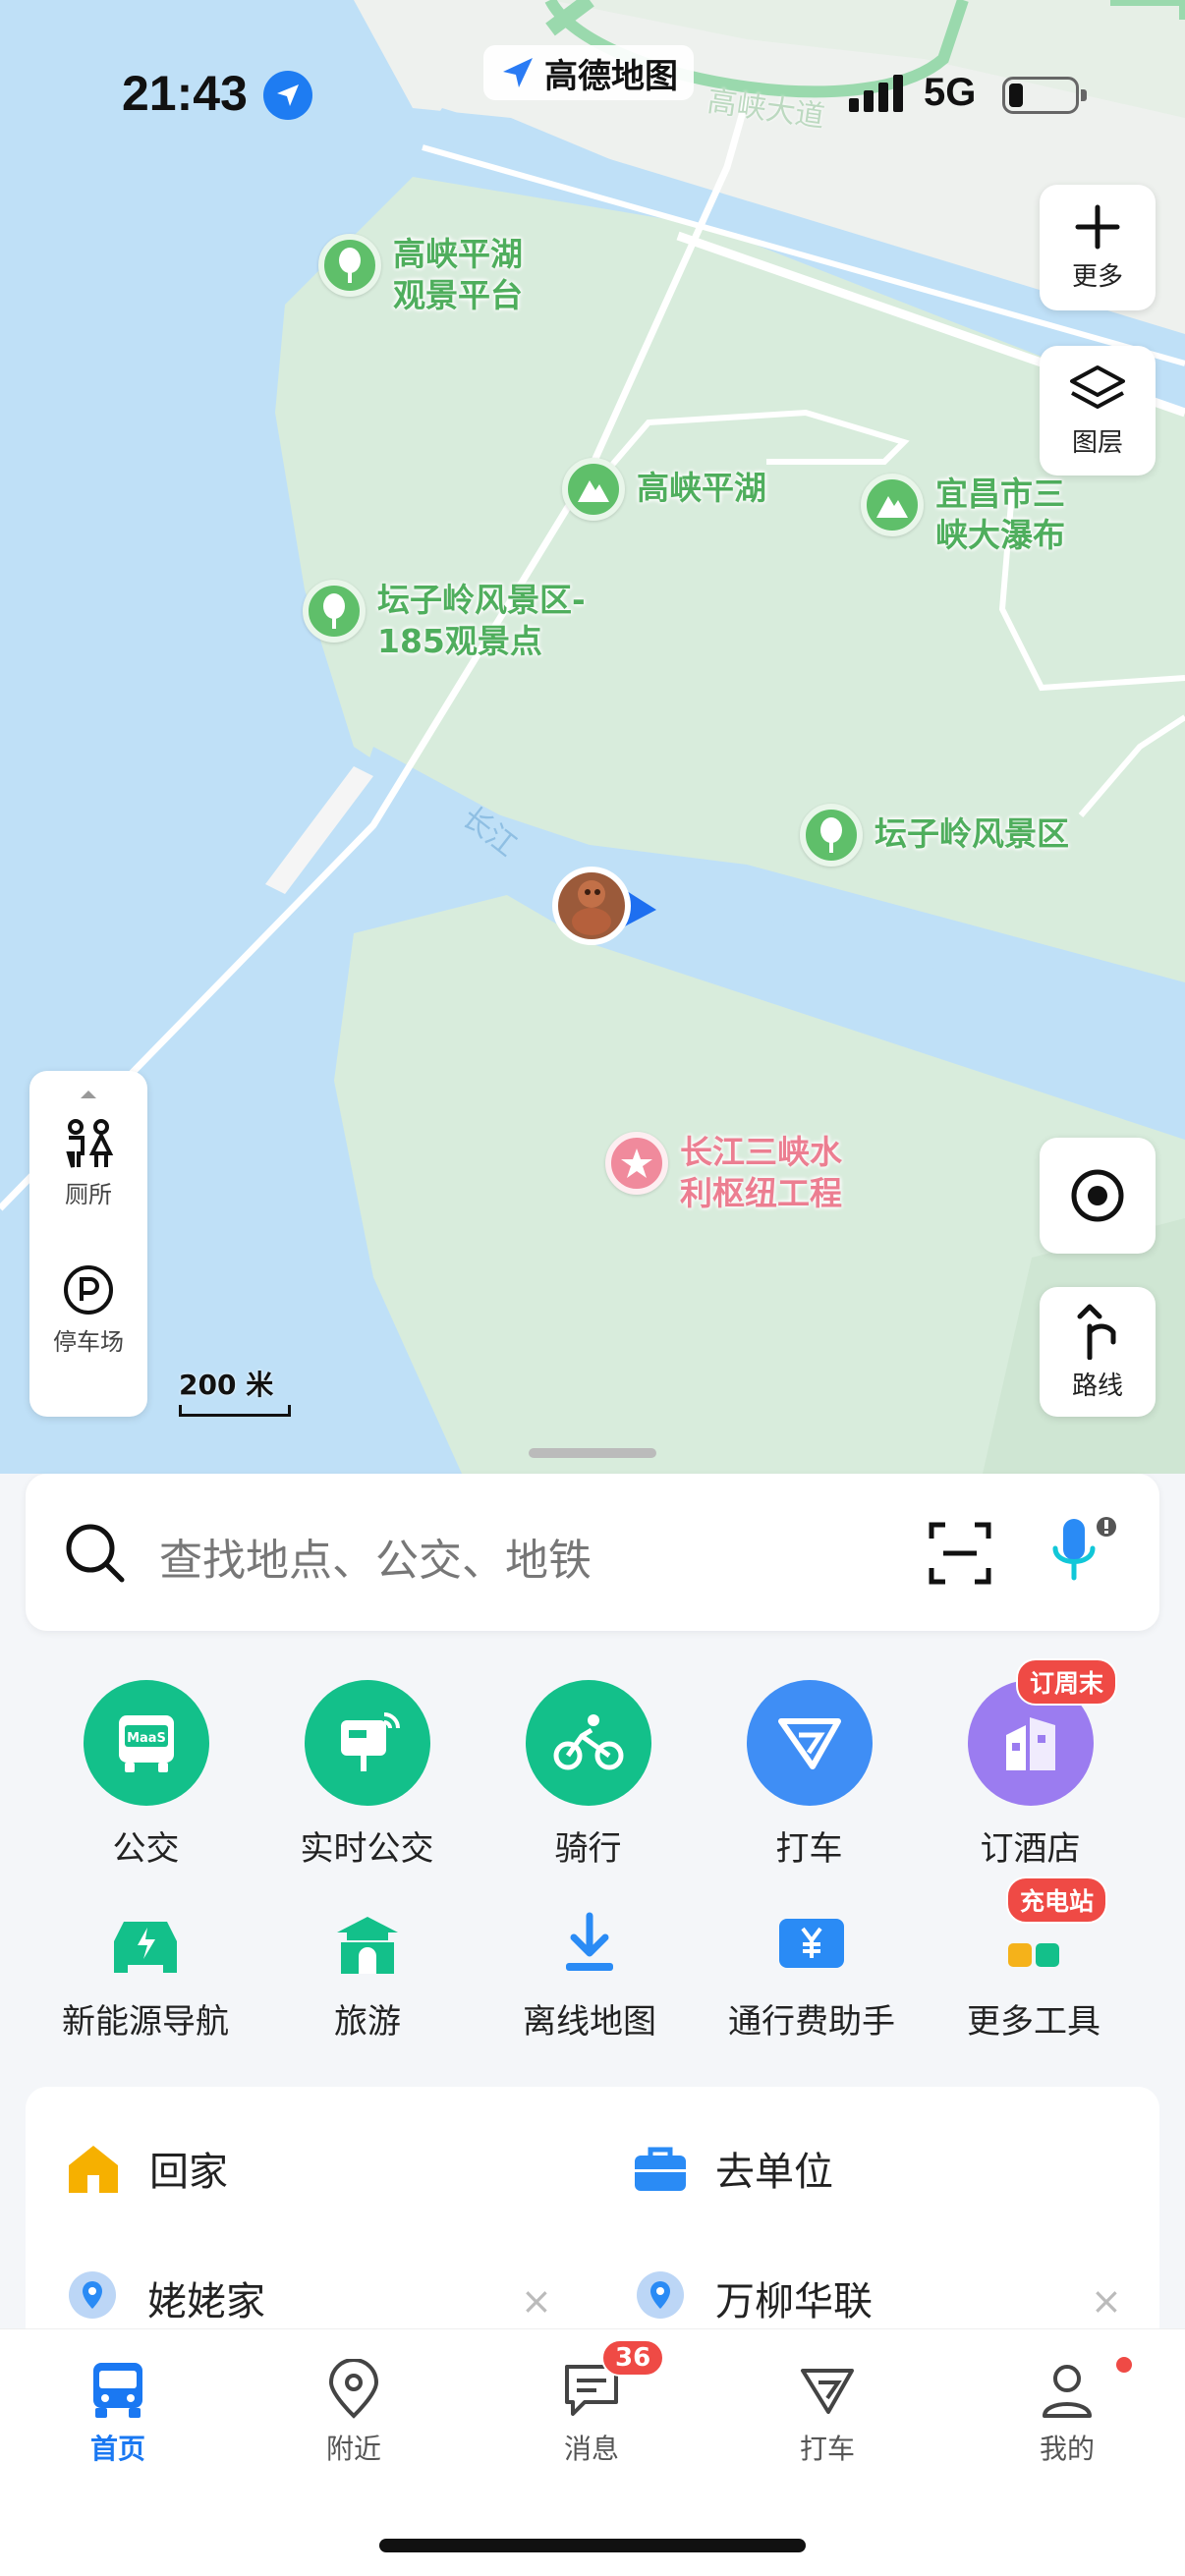  Describe the element at coordinates (368, 1974) in the screenshot. I see `travel-button: 旅游` at that location.